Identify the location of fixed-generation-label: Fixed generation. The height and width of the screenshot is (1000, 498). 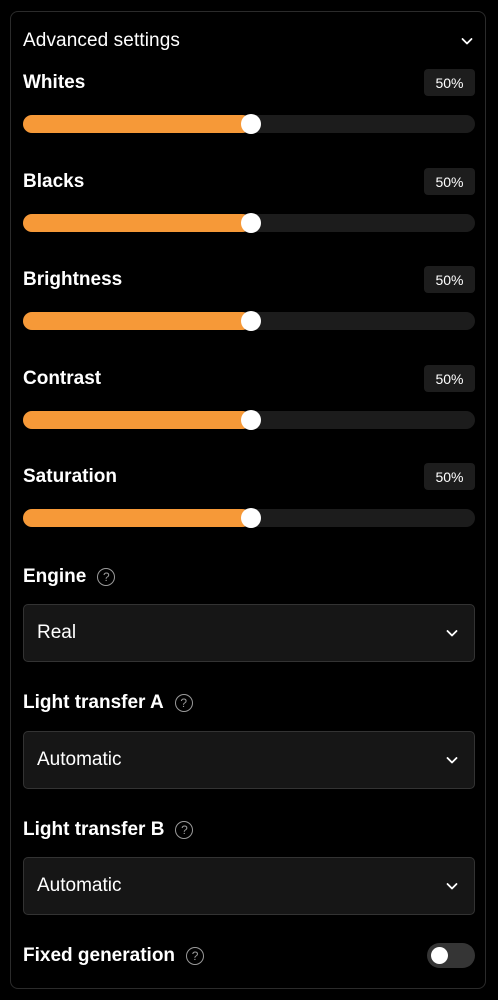
(99, 955).